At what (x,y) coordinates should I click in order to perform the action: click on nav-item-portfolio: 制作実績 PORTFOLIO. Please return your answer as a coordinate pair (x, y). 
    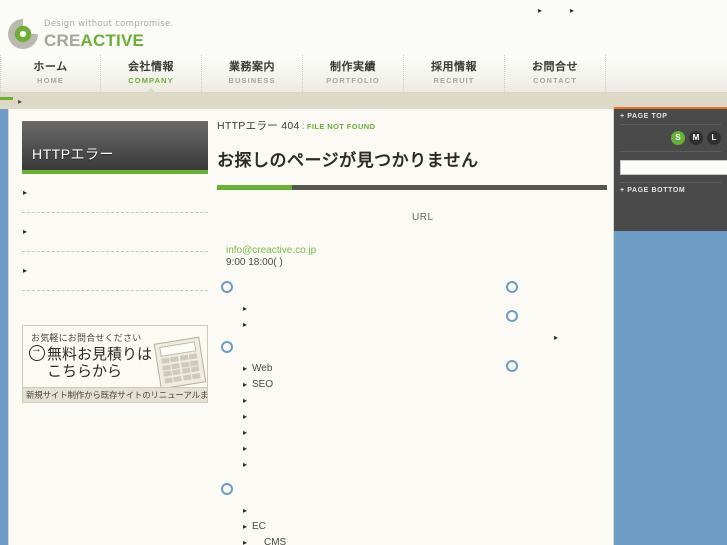
    Looking at the image, I should click on (353, 73).